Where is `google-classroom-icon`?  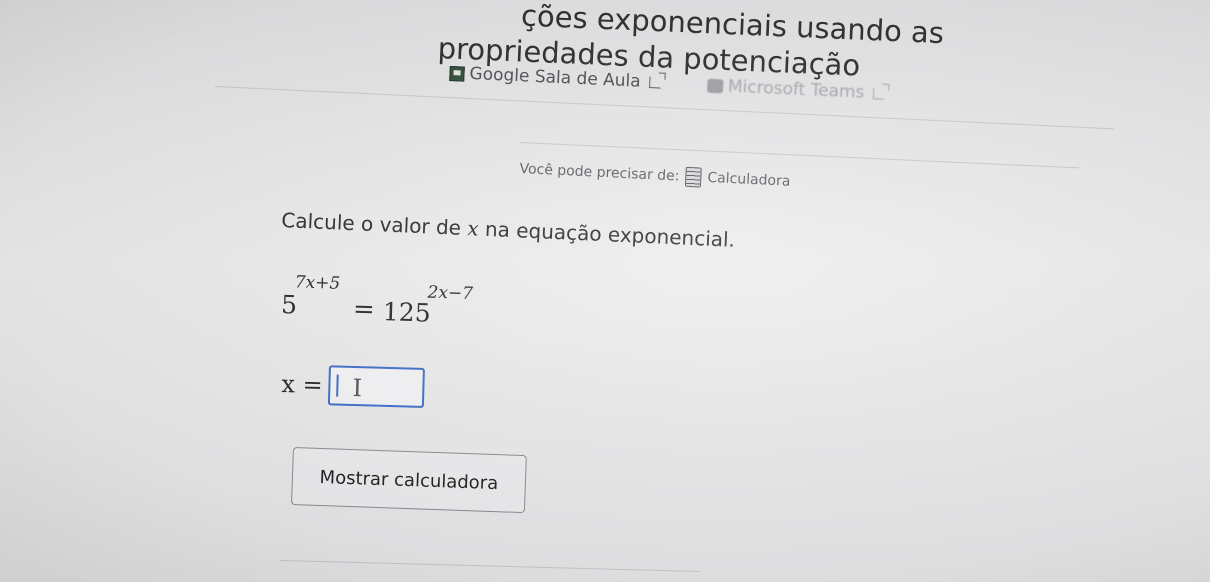
google-classroom-icon is located at coordinates (457, 73).